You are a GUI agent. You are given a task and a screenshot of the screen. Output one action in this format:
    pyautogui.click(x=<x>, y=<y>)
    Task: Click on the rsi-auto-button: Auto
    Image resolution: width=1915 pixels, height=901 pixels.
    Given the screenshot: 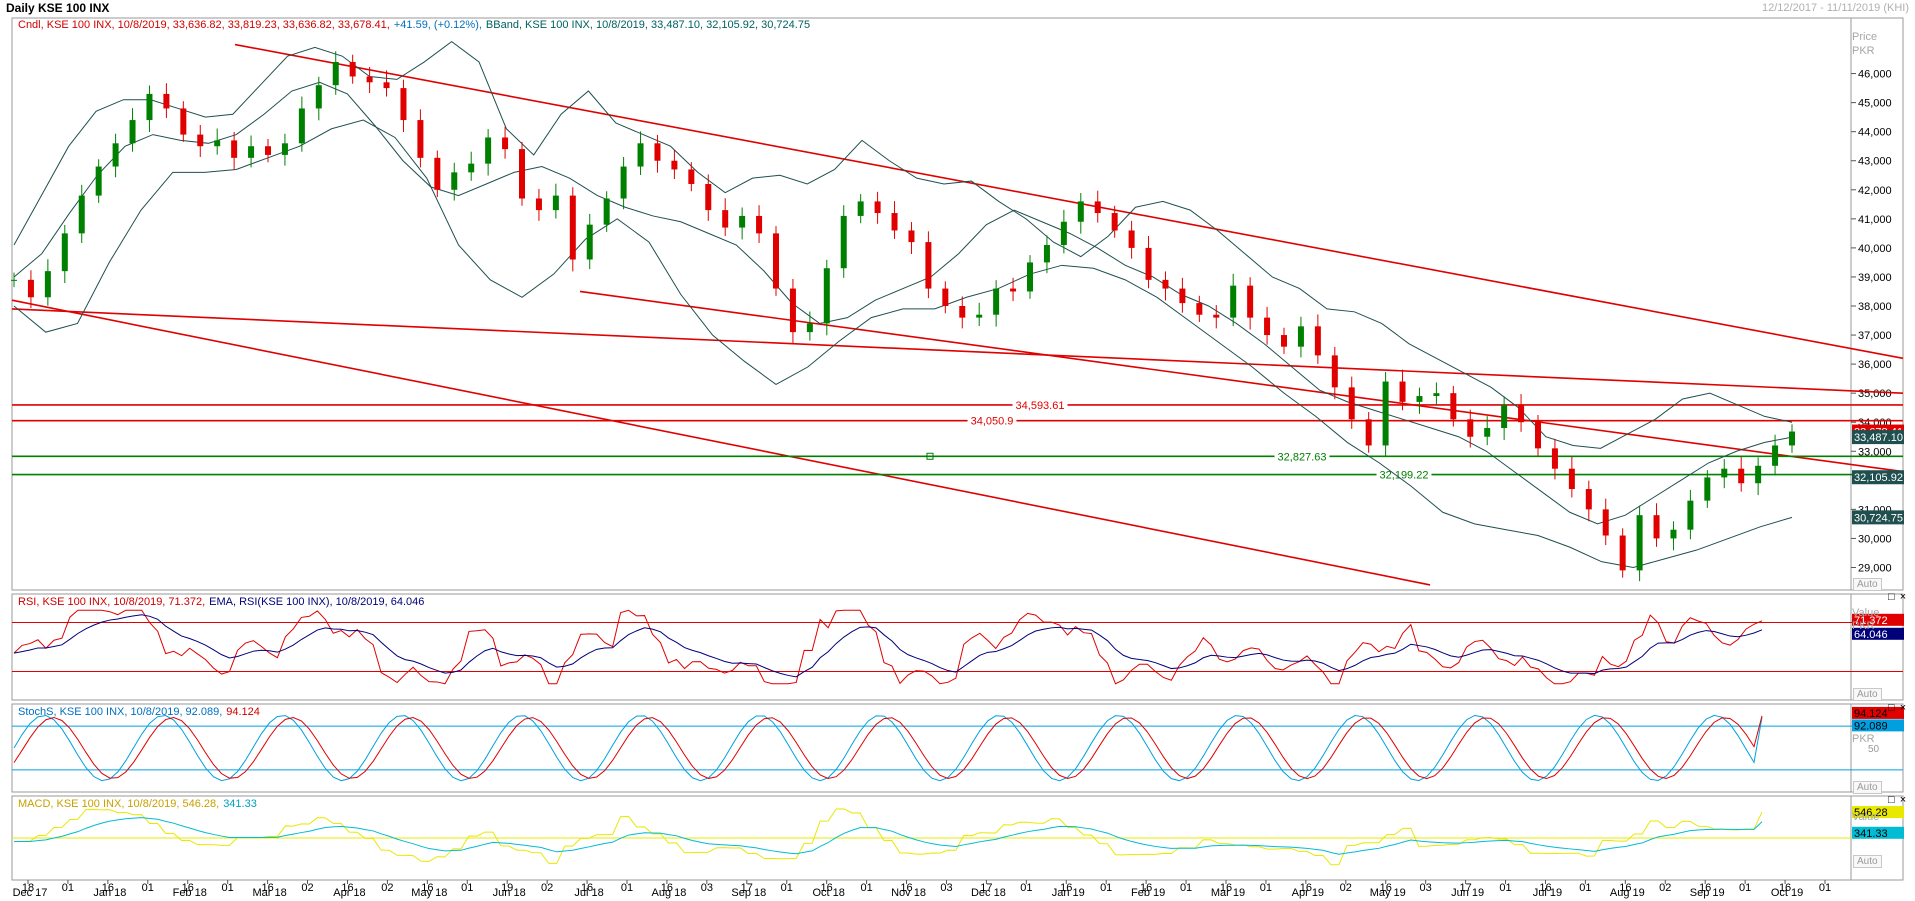 What is the action you would take?
    pyautogui.click(x=1867, y=694)
    